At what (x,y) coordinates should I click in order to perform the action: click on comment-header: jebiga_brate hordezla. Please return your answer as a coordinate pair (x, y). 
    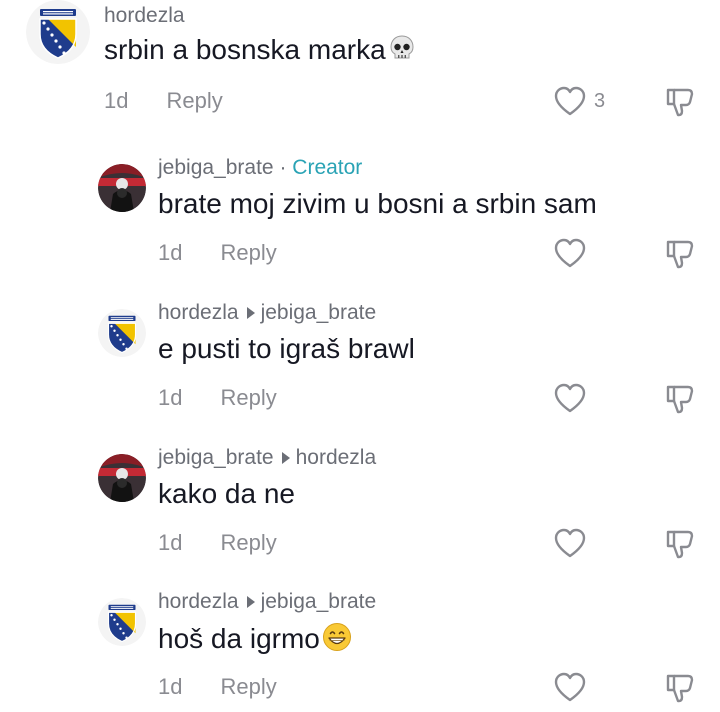
    Looking at the image, I should click on (267, 458).